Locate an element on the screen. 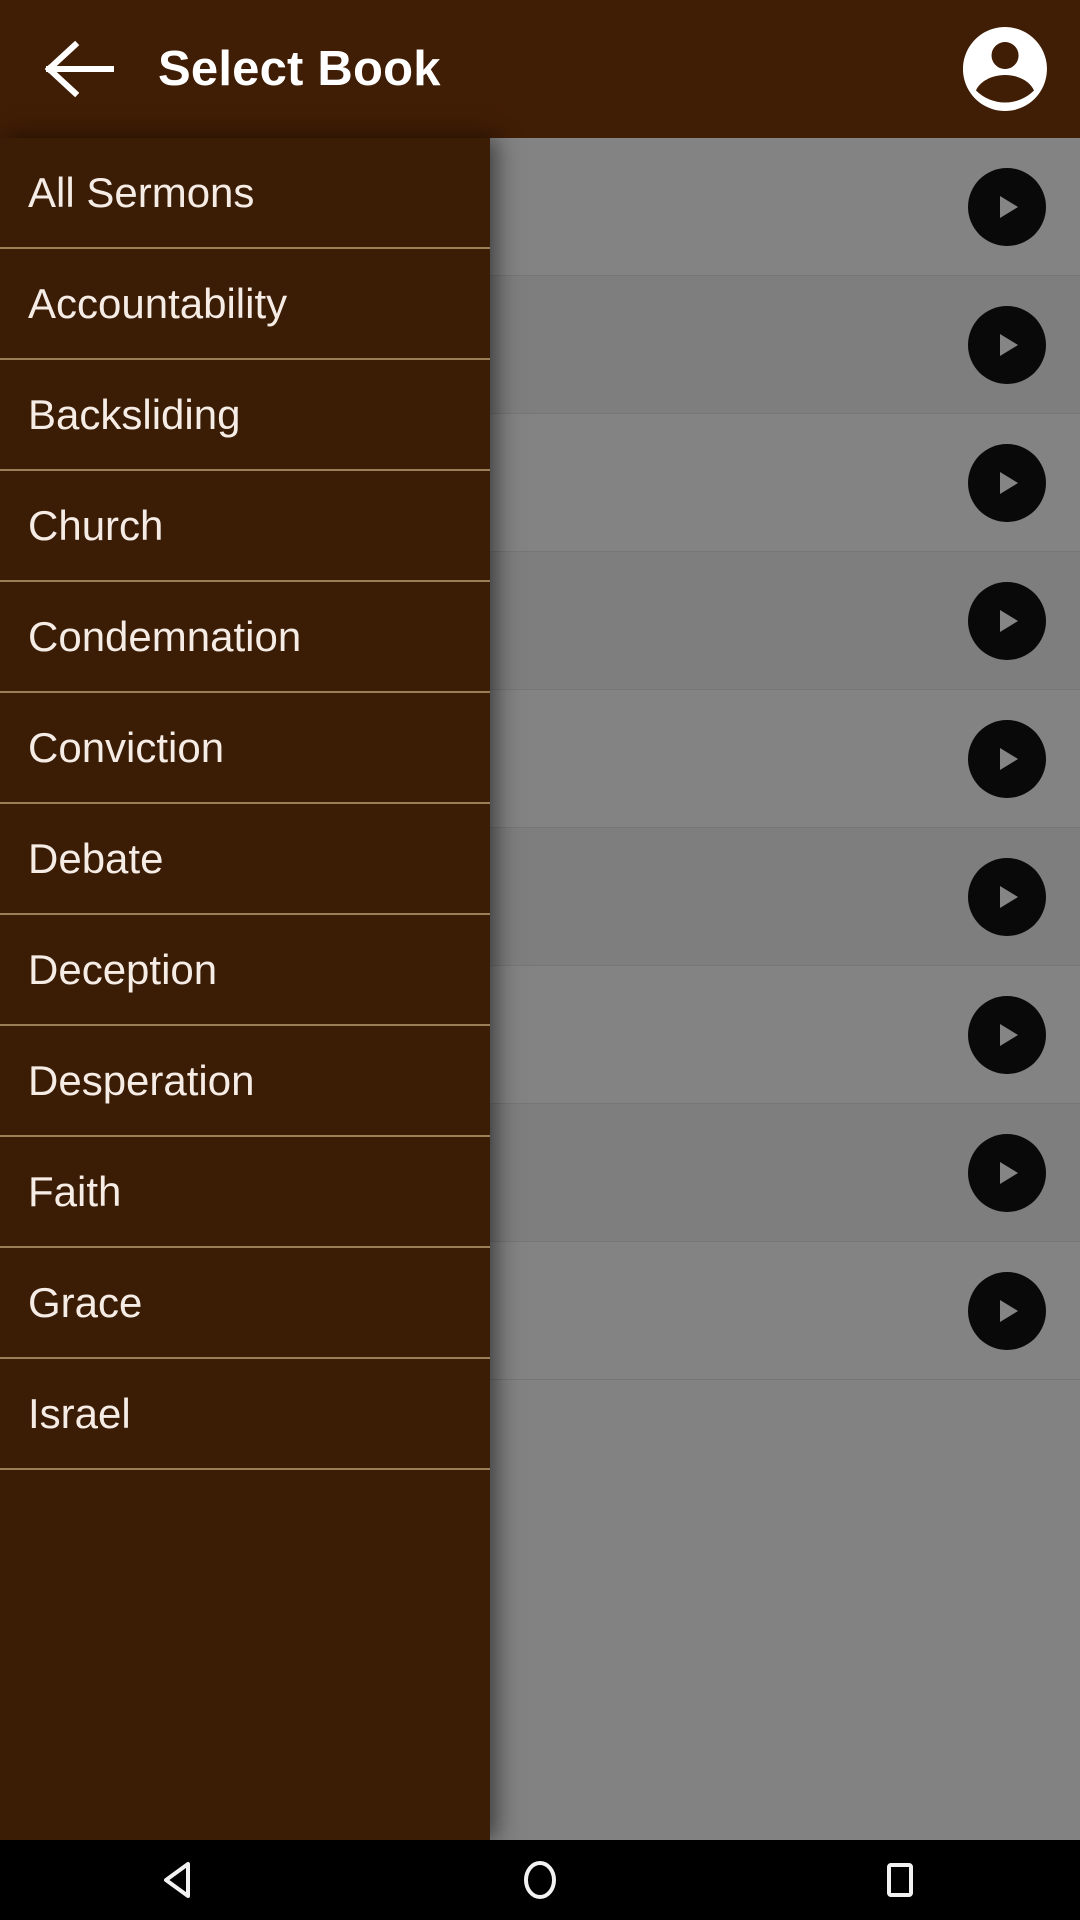 The width and height of the screenshot is (1080, 1920). drawer-item-all-sermons: All Sermons is located at coordinates (245, 193).